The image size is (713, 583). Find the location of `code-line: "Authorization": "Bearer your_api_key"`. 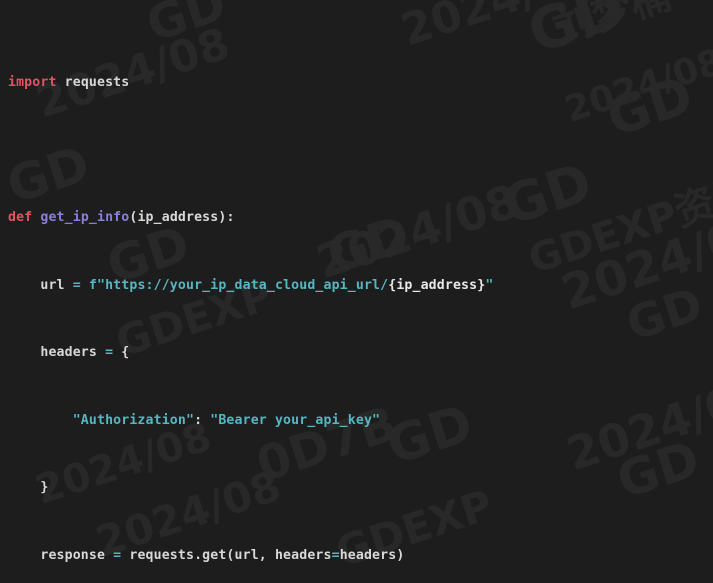

code-line: "Authorization": "Bearer your_api_key" is located at coordinates (226, 420).